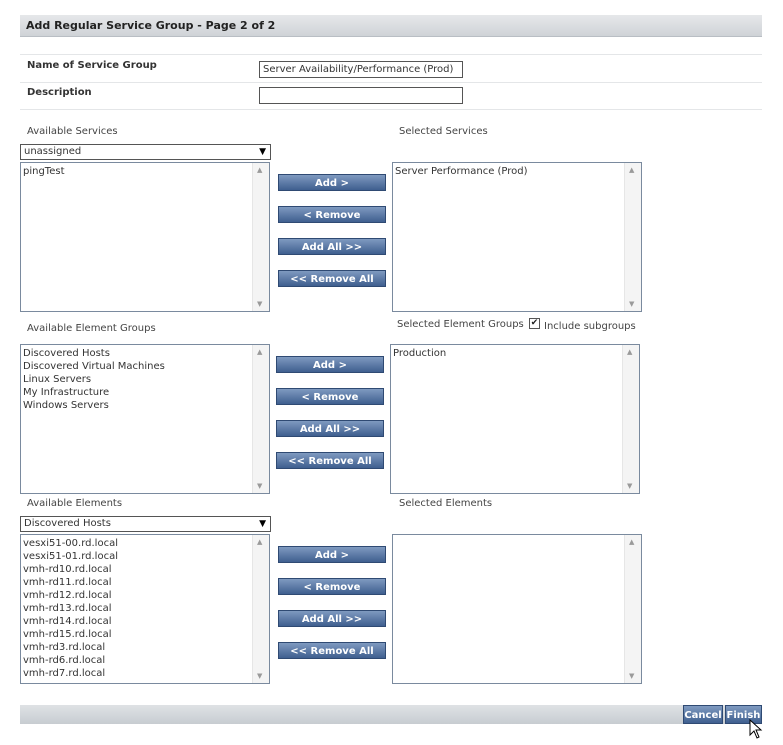 This screenshot has width=783, height=745. Describe the element at coordinates (137, 353) in the screenshot. I see `list-item: Discovered Hosts` at that location.